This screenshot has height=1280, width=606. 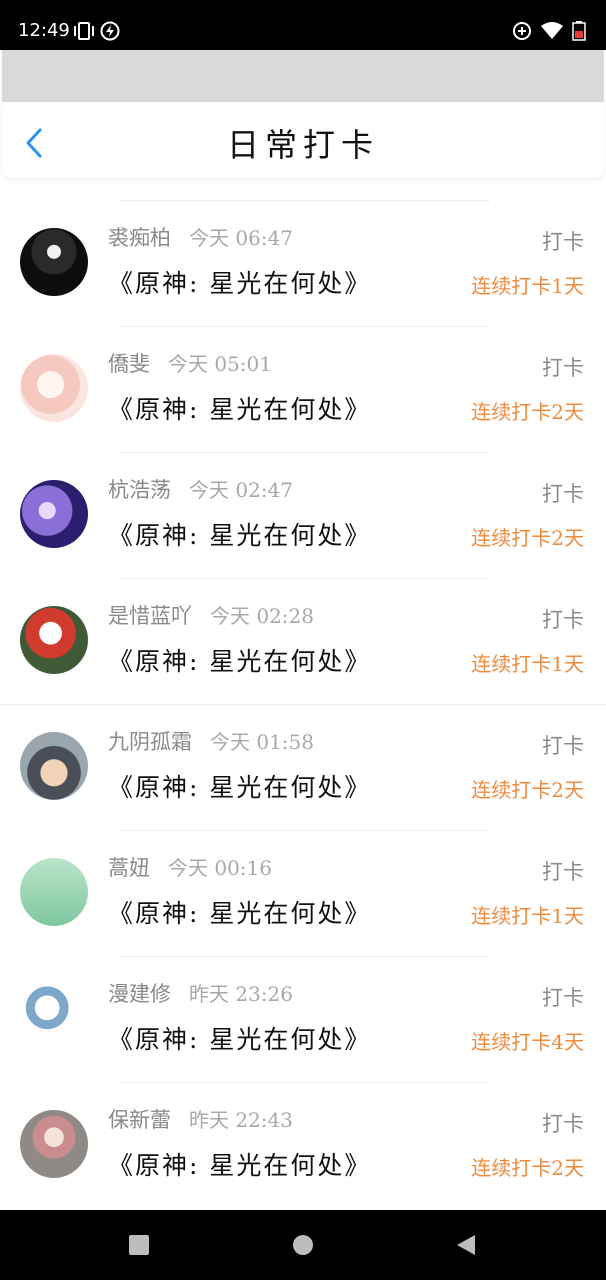 I want to click on checkin-time: 今天 02:47, so click(x=241, y=490).